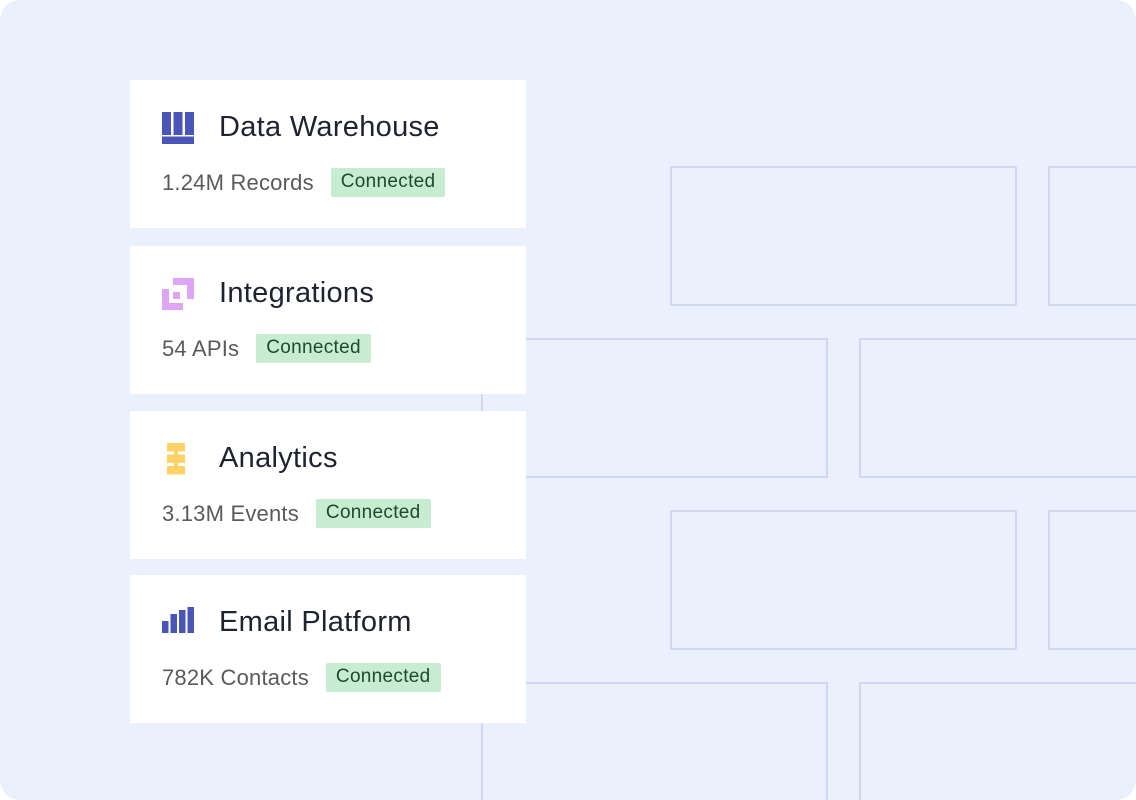  I want to click on source-card-email-platform: Email Platform 782K Contacts Connected, so click(328, 649).